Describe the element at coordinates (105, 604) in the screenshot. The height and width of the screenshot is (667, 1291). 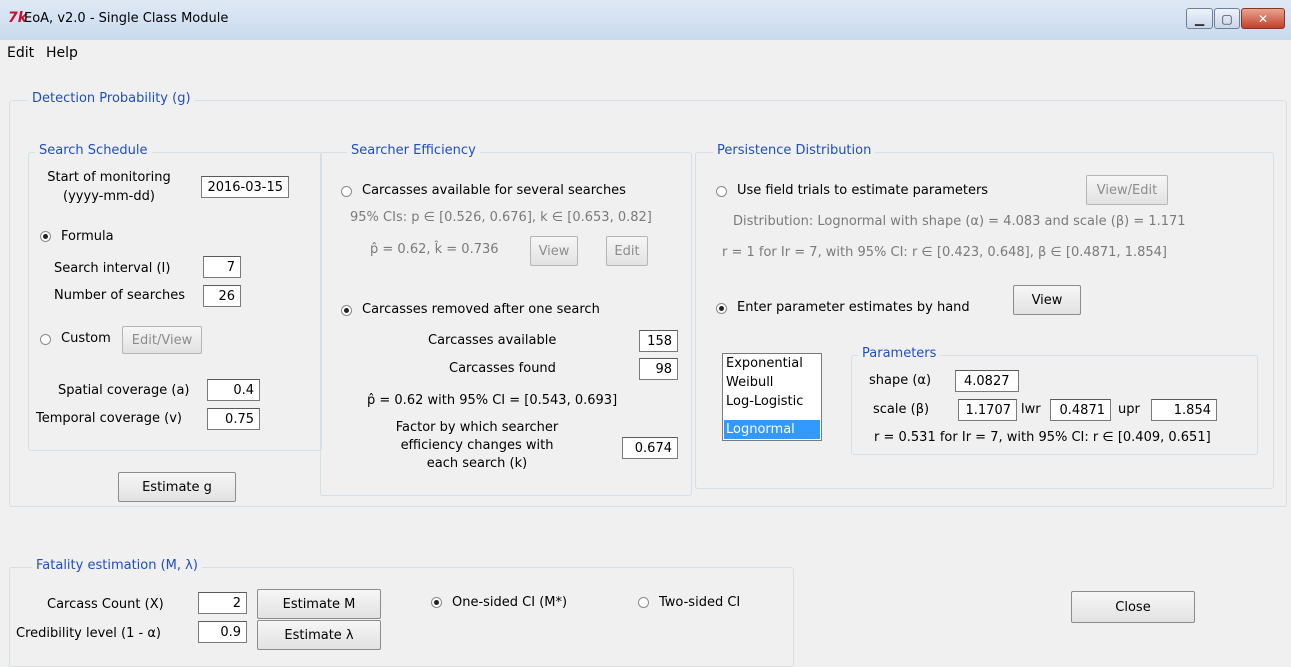
I see `carcass-count-label: Carcass Count (X)` at that location.